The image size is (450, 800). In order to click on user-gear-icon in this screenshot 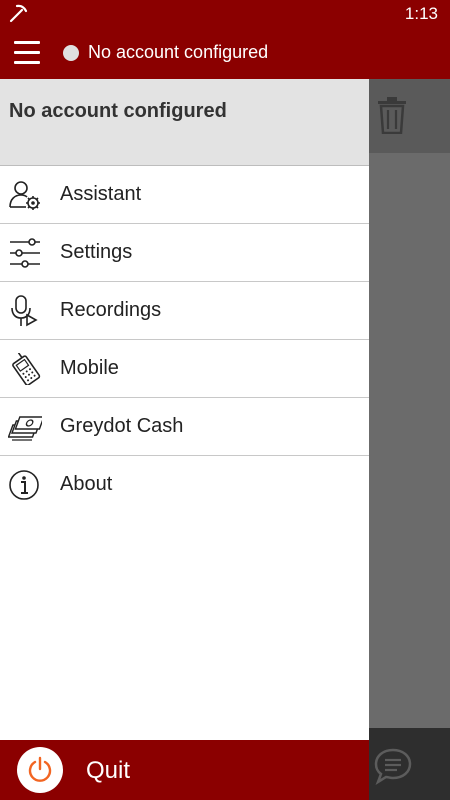, I will do `click(25, 195)`.